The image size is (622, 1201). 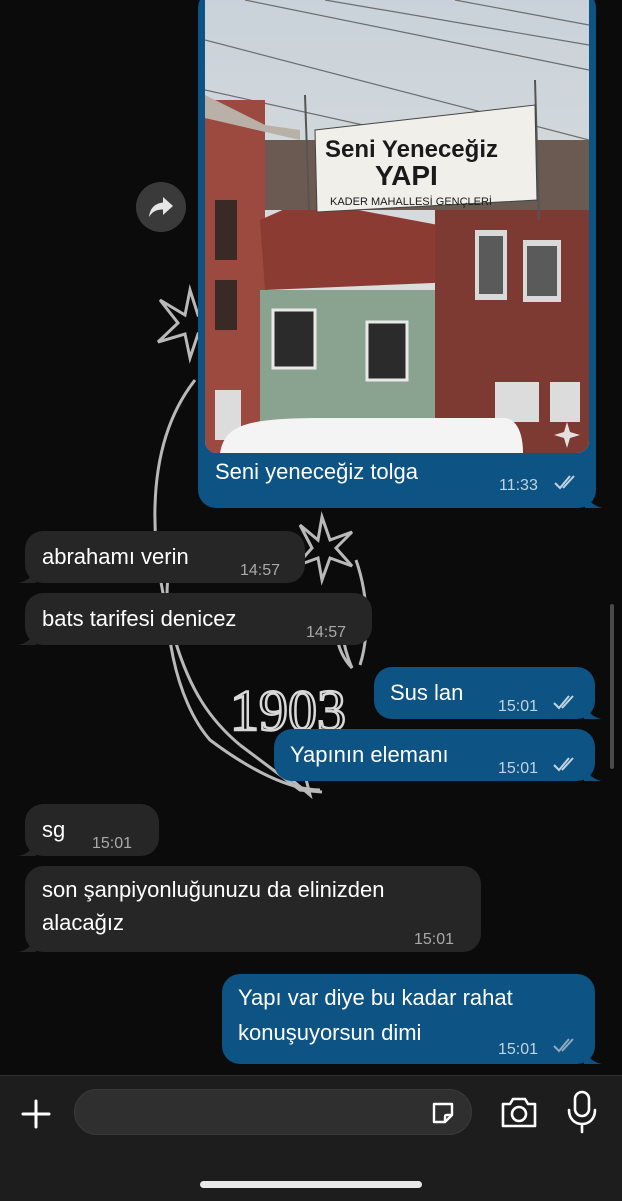 I want to click on incoming-message-bubble: bats tarifesi denicez 14:57, so click(x=195, y=619).